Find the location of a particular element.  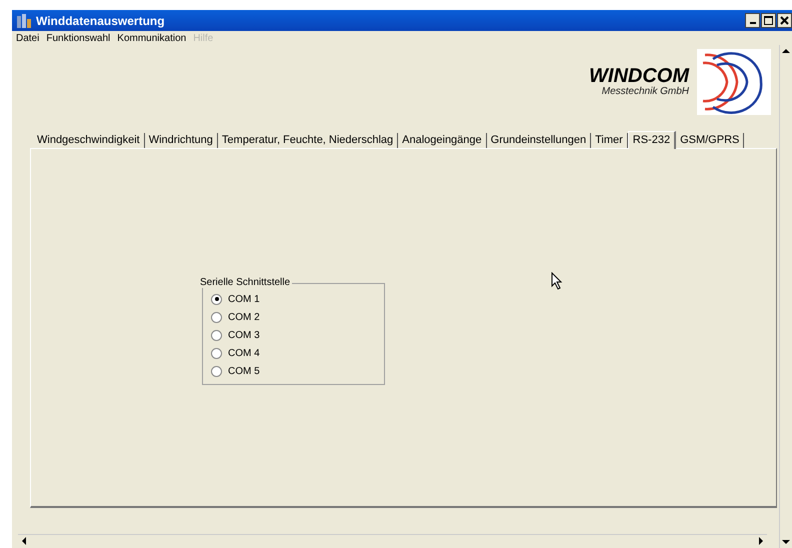

radio-option: COM 2 is located at coordinates (297, 317).